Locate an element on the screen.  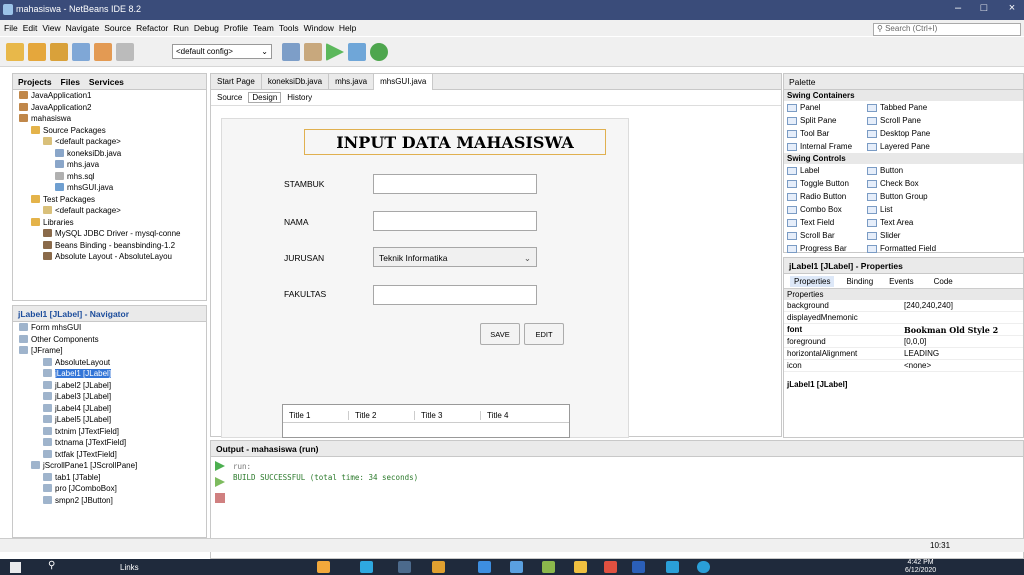
project-tree-item: Beans Binding - beansbinding-1.2 is located at coordinates (110, 246).